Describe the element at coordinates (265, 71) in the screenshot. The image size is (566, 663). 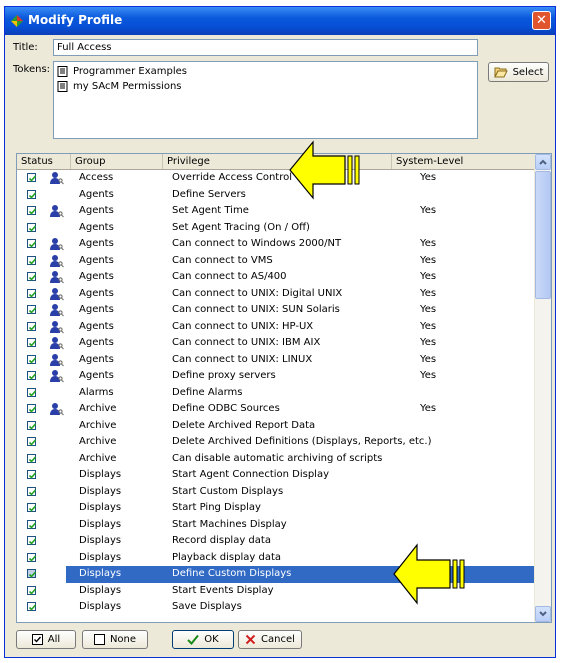
I see `token-item: Programmer Examples` at that location.